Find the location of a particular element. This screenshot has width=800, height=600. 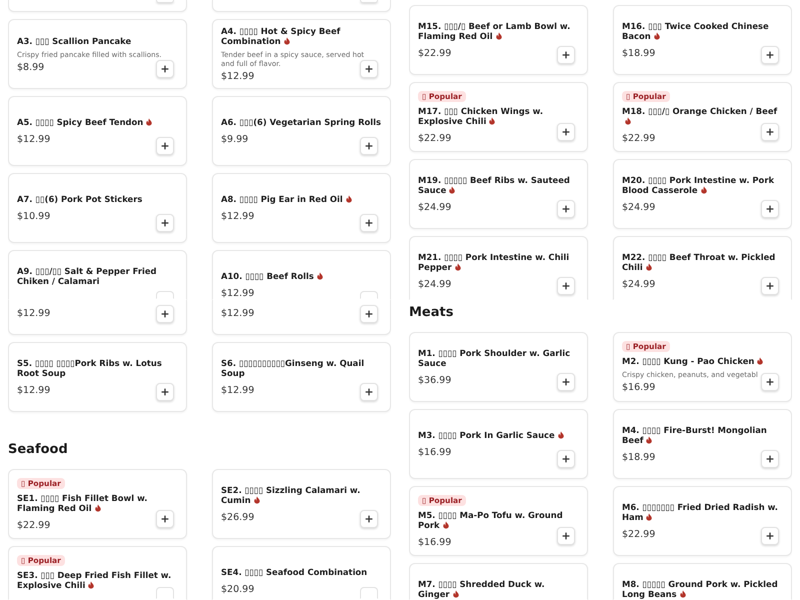

dish-name: A10. ▯▯▯▯ Beef Rolls is located at coordinates (267, 276).